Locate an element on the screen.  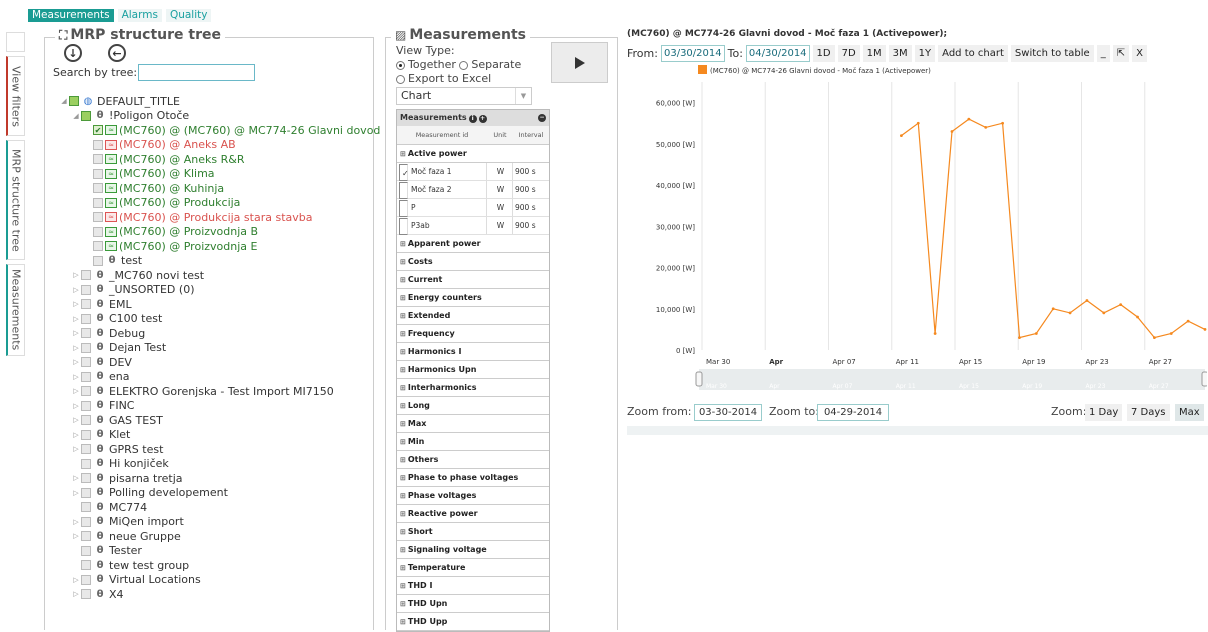
close-chart-button: X is located at coordinates (1139, 53).